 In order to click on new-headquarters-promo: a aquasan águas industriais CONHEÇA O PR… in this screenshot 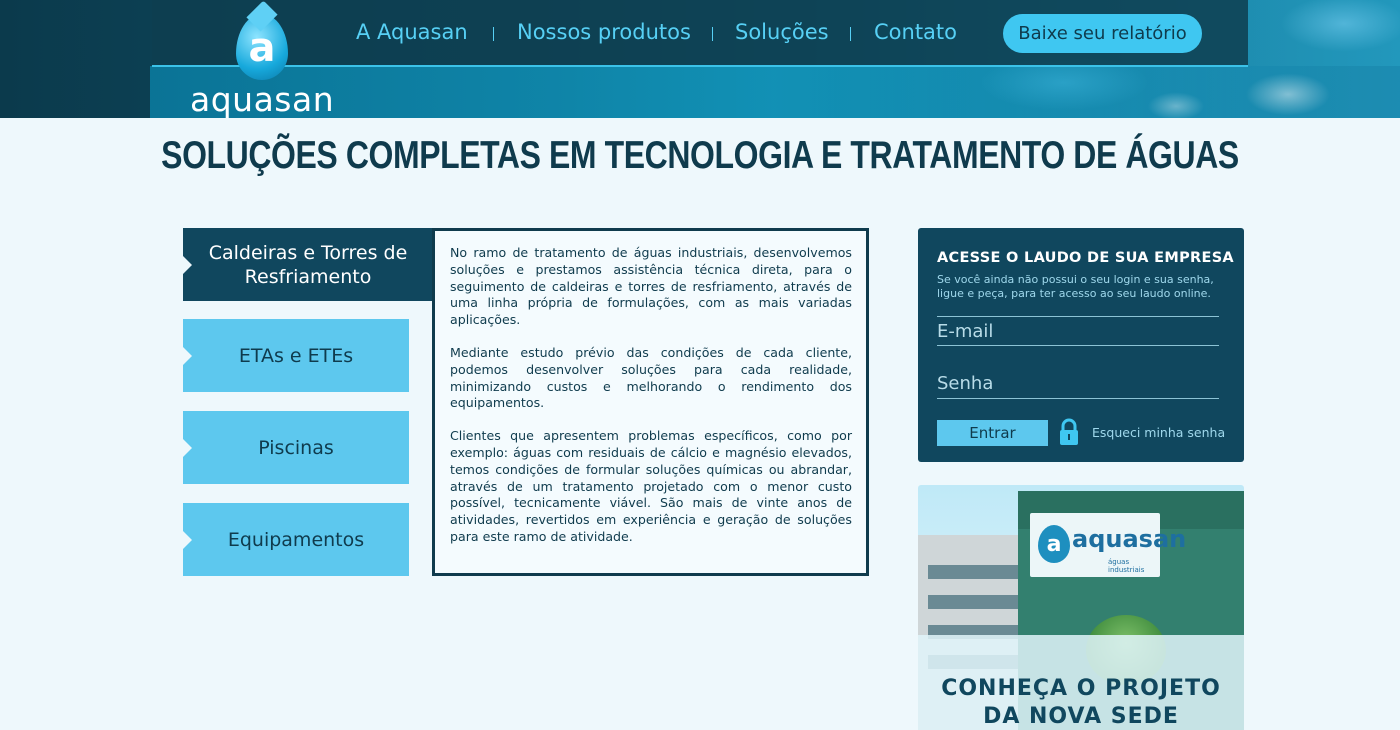, I will do `click(1081, 607)`.